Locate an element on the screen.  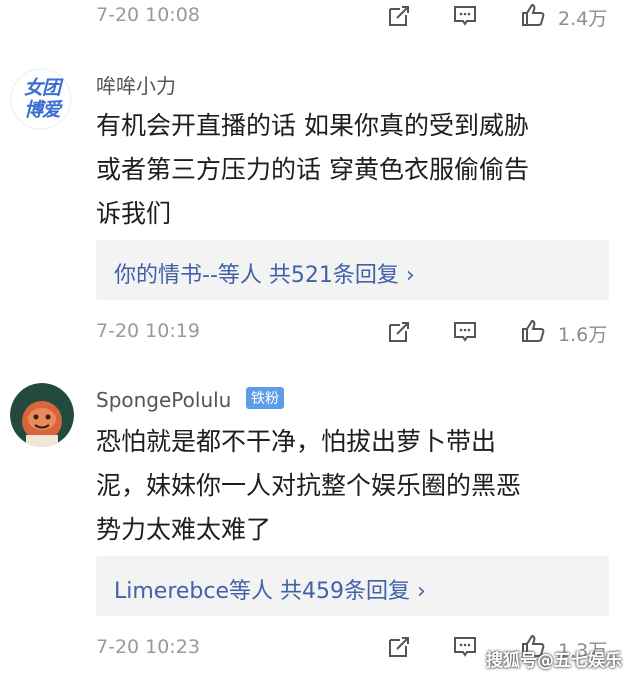
comment-line: 或者第三方压力的话 穿黄色衣服偷偷告 is located at coordinates (312, 169).